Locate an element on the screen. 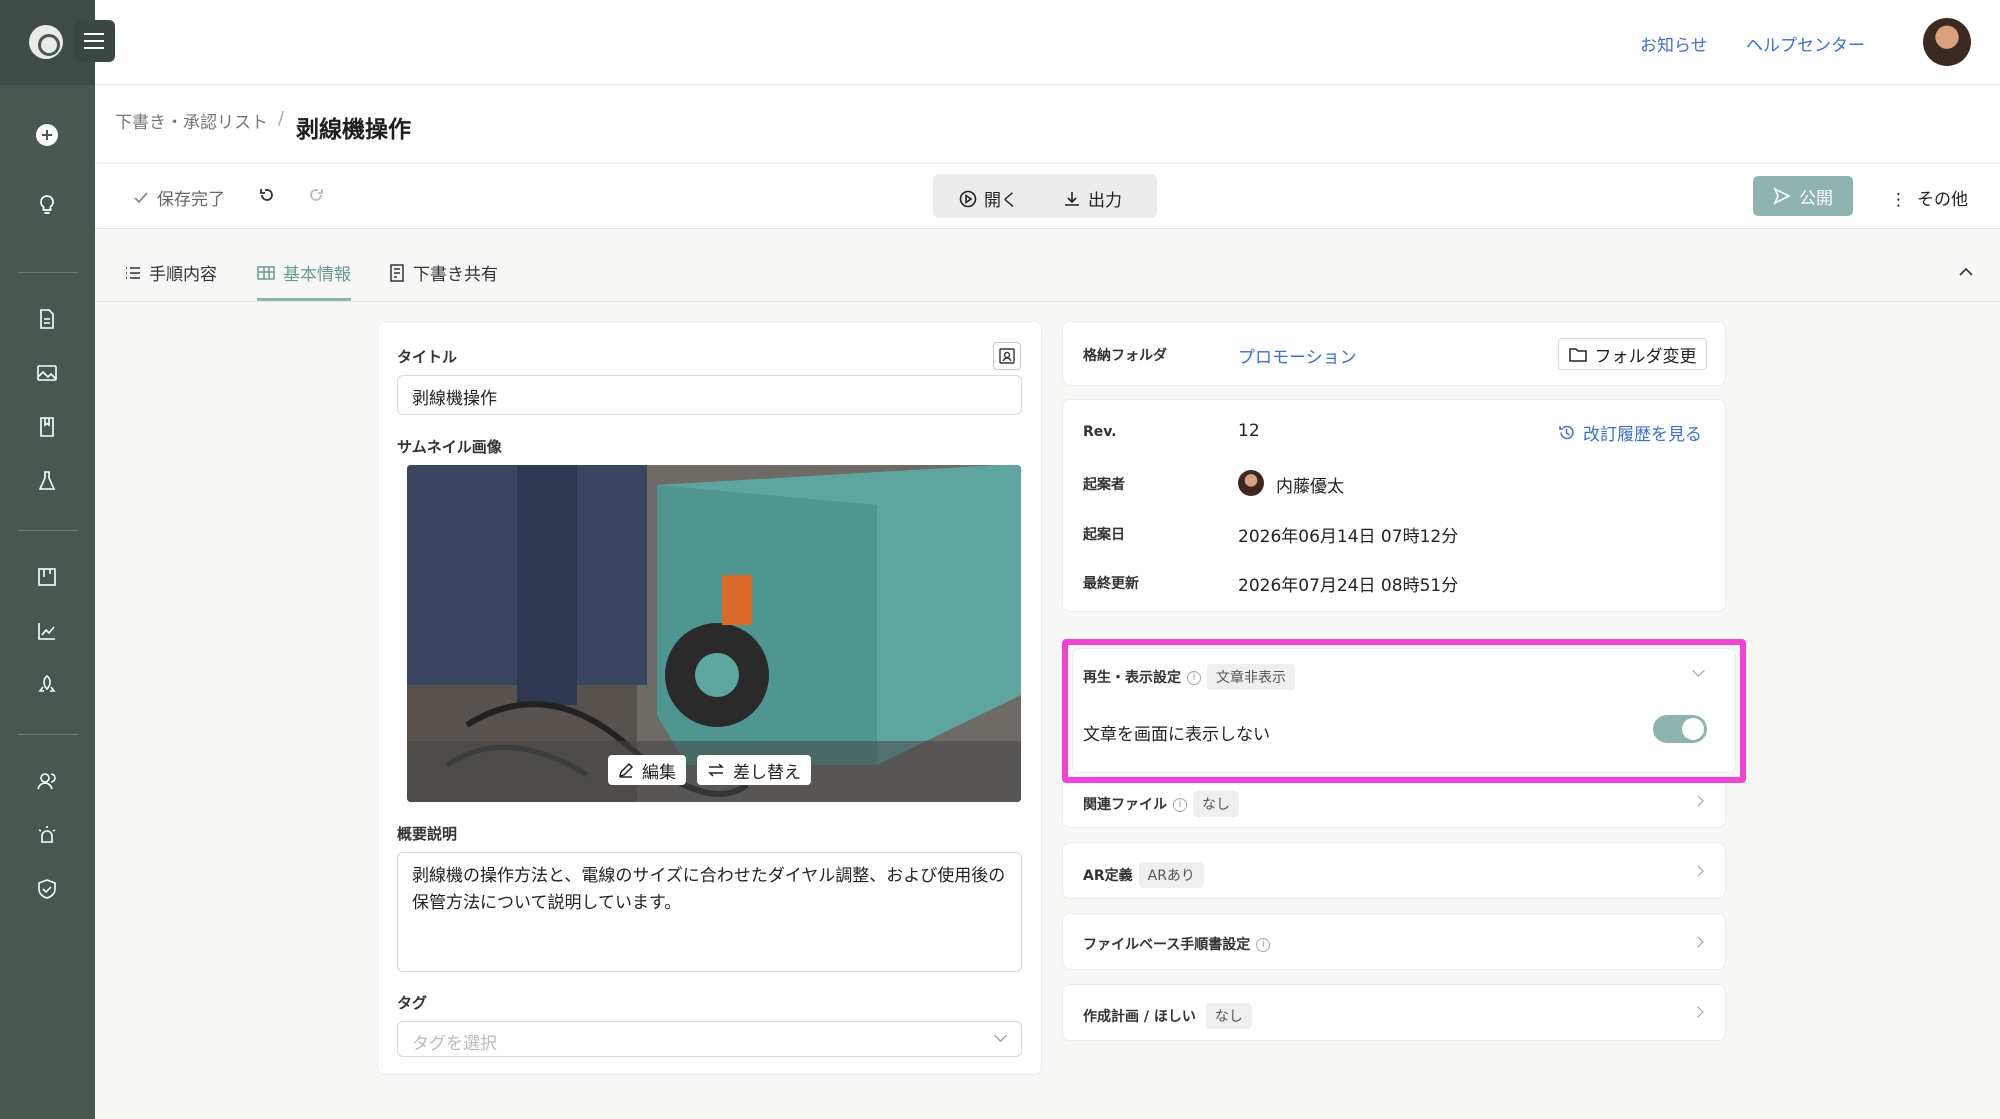  revision-history-link: 改訂履歴を見る is located at coordinates (1630, 432).